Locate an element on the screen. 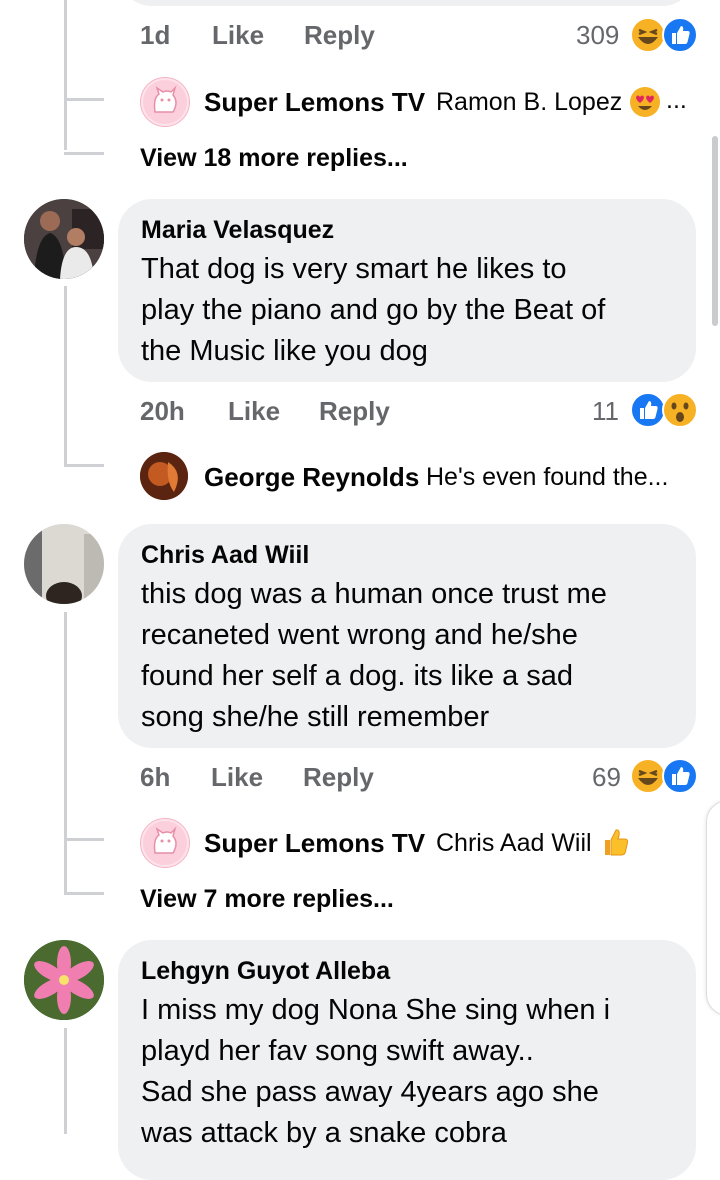  comment-line: recaneted went wrong and he/she is located at coordinates (359, 635).